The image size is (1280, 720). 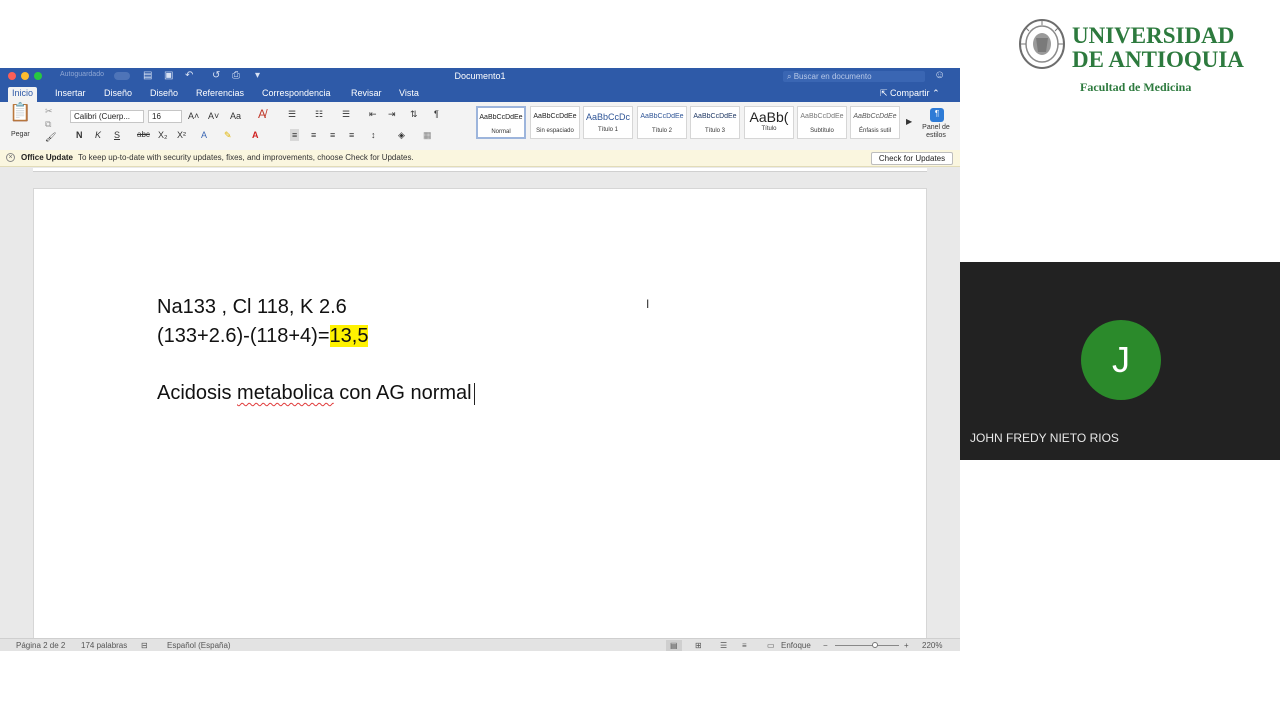 What do you see at coordinates (50, 137) in the screenshot?
I see `format-painter-icon: 🖌` at bounding box center [50, 137].